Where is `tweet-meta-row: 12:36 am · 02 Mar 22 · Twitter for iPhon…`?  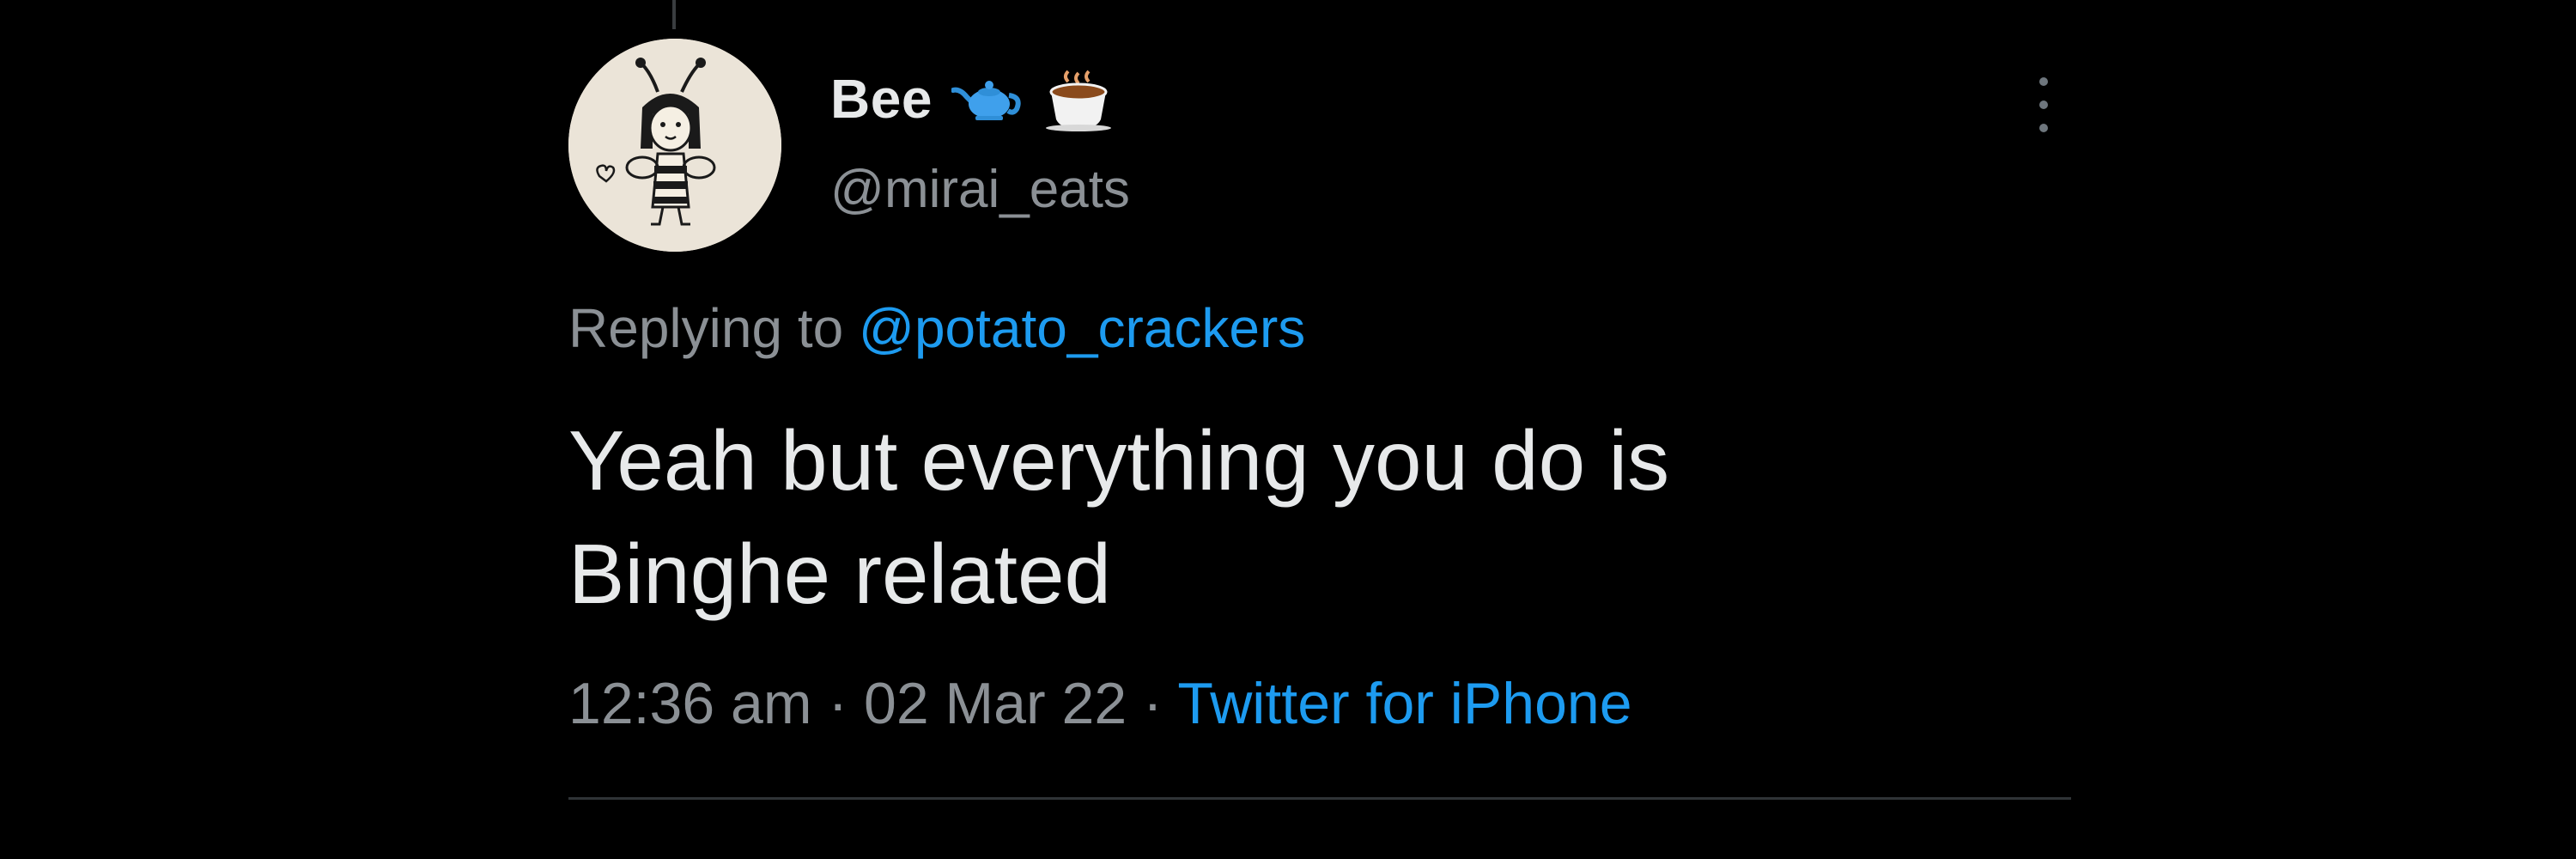 tweet-meta-row: 12:36 am · 02 Mar 22 · Twitter for iPhon… is located at coordinates (1100, 704).